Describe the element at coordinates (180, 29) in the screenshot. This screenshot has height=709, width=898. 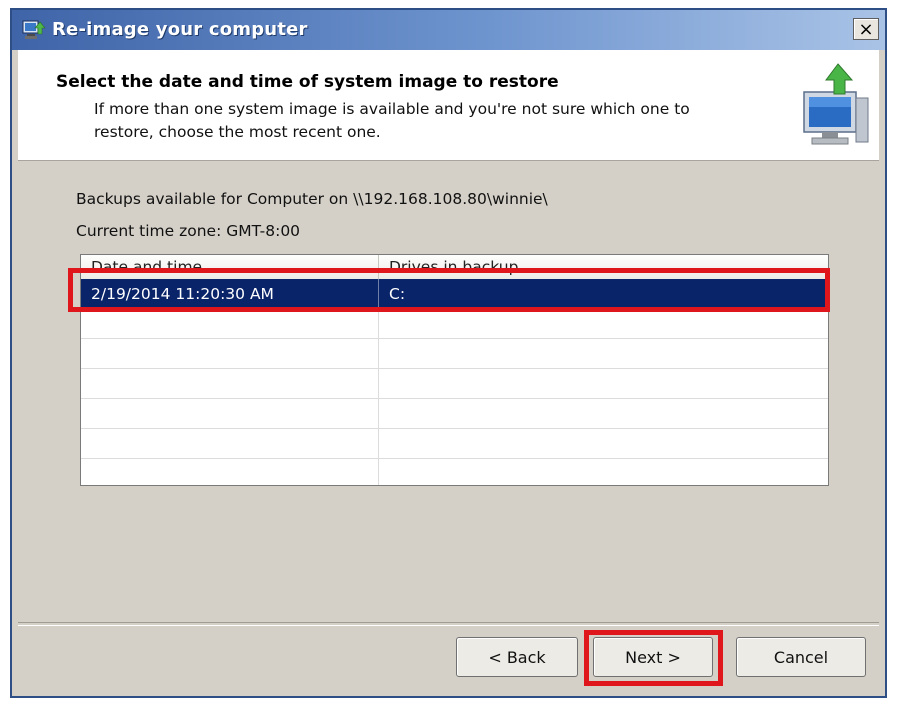
I see `window-title: Re-image your computer` at that location.